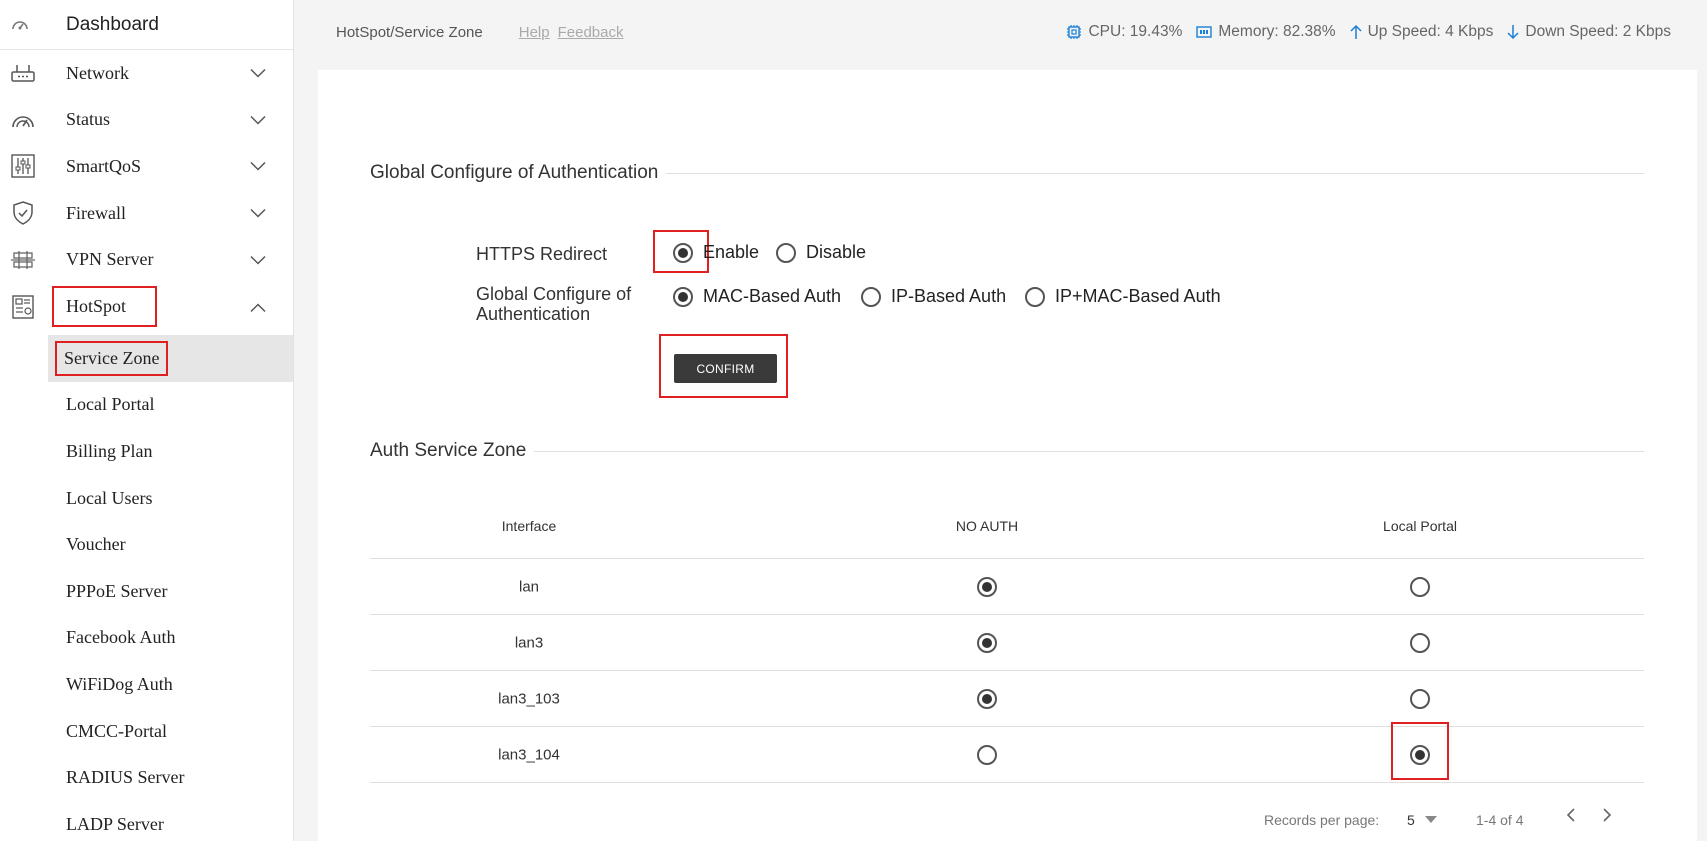  I want to click on memory-stat: Memory: 82.38%, so click(1266, 32).